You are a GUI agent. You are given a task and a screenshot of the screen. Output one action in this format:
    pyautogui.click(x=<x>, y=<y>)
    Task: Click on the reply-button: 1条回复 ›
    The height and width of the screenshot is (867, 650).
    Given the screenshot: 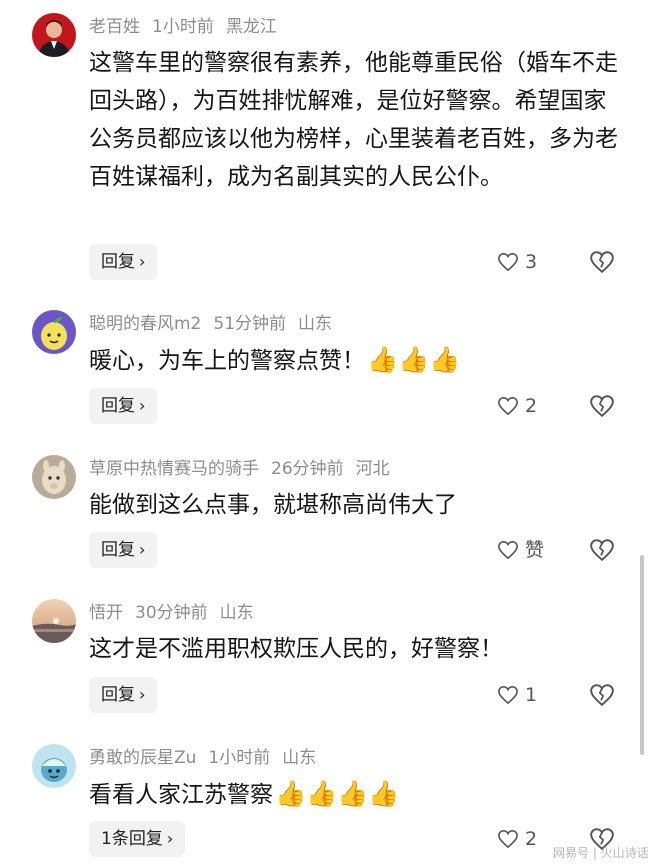 What is the action you would take?
    pyautogui.click(x=137, y=839)
    